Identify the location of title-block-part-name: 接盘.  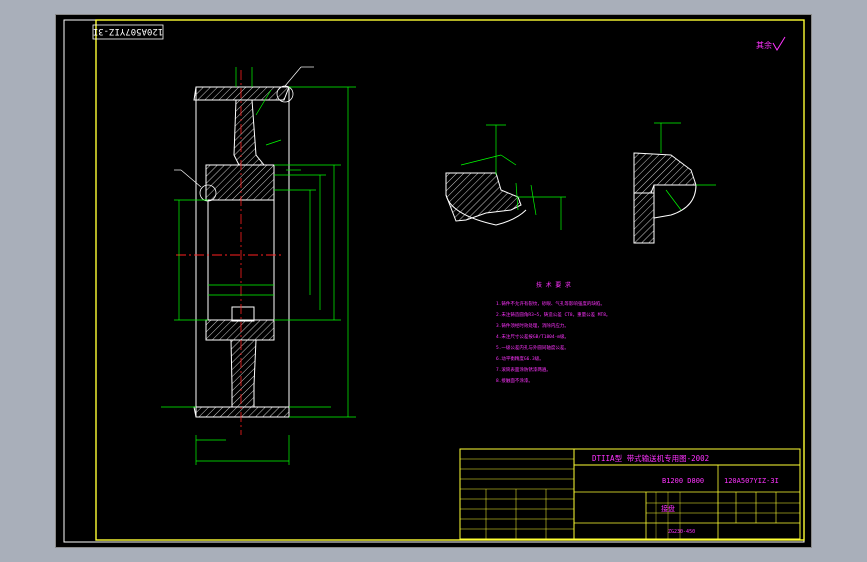
(668, 508).